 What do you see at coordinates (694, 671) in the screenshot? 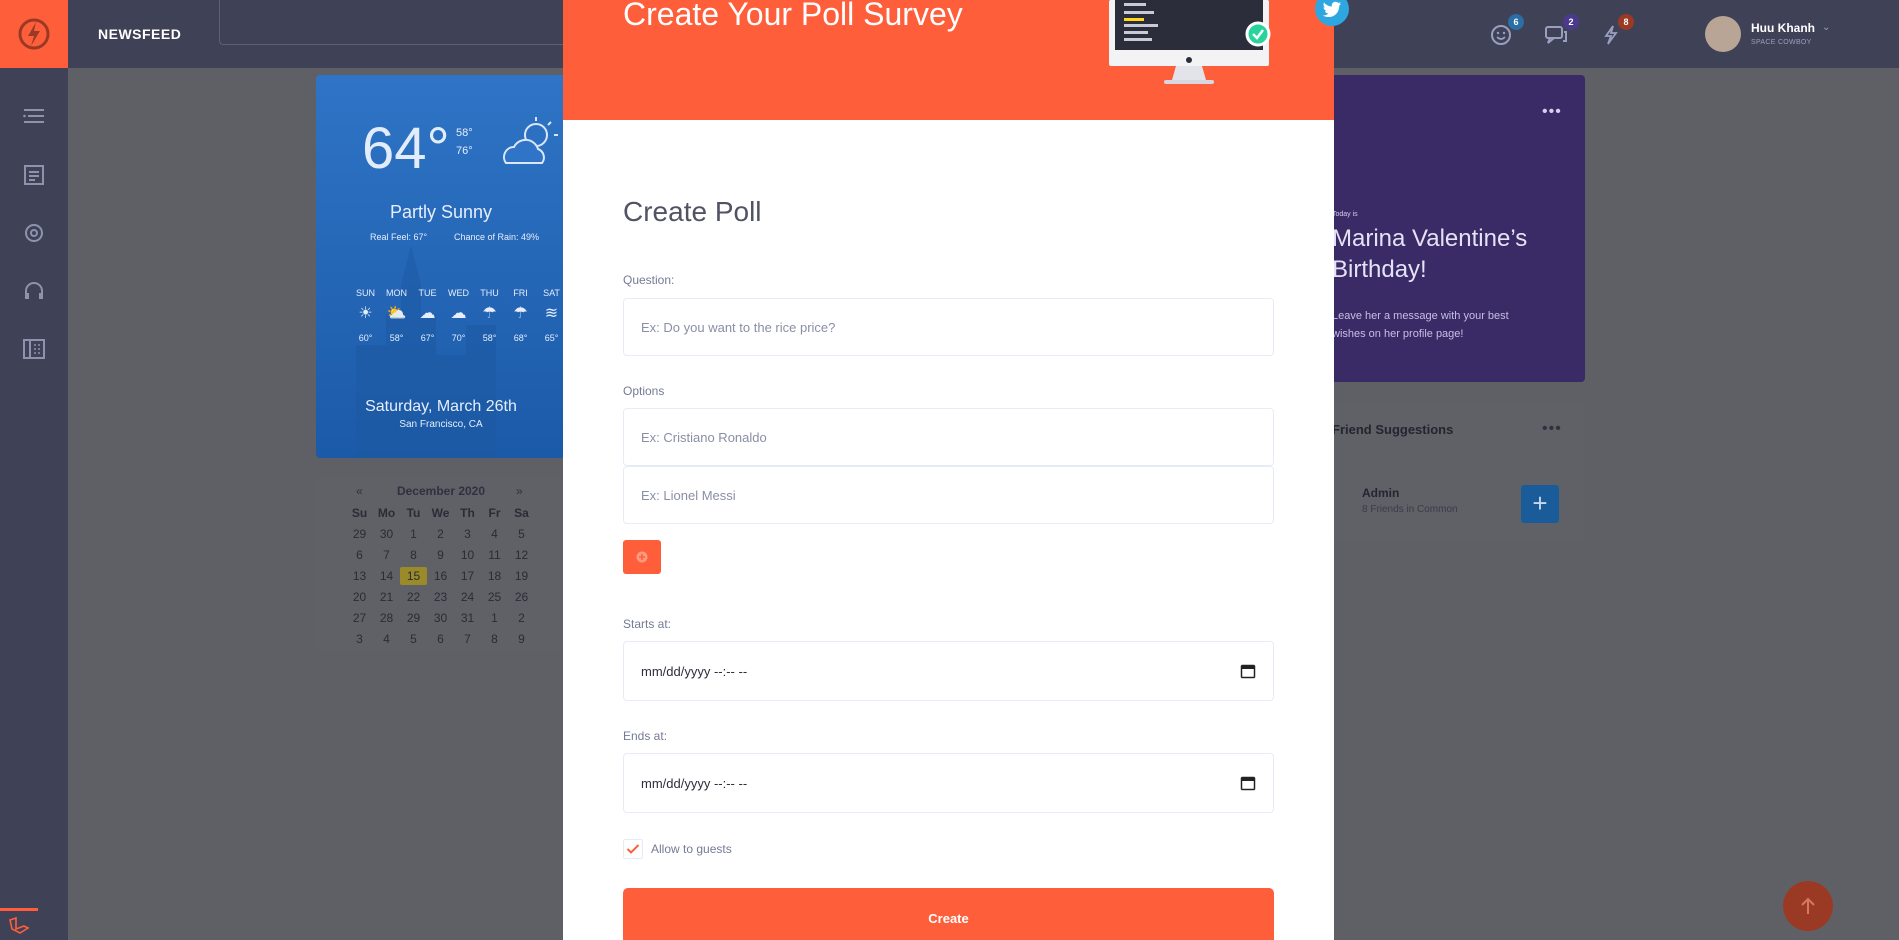
I see `starts-at-value: mm/dd/yyyy --:-- --` at bounding box center [694, 671].